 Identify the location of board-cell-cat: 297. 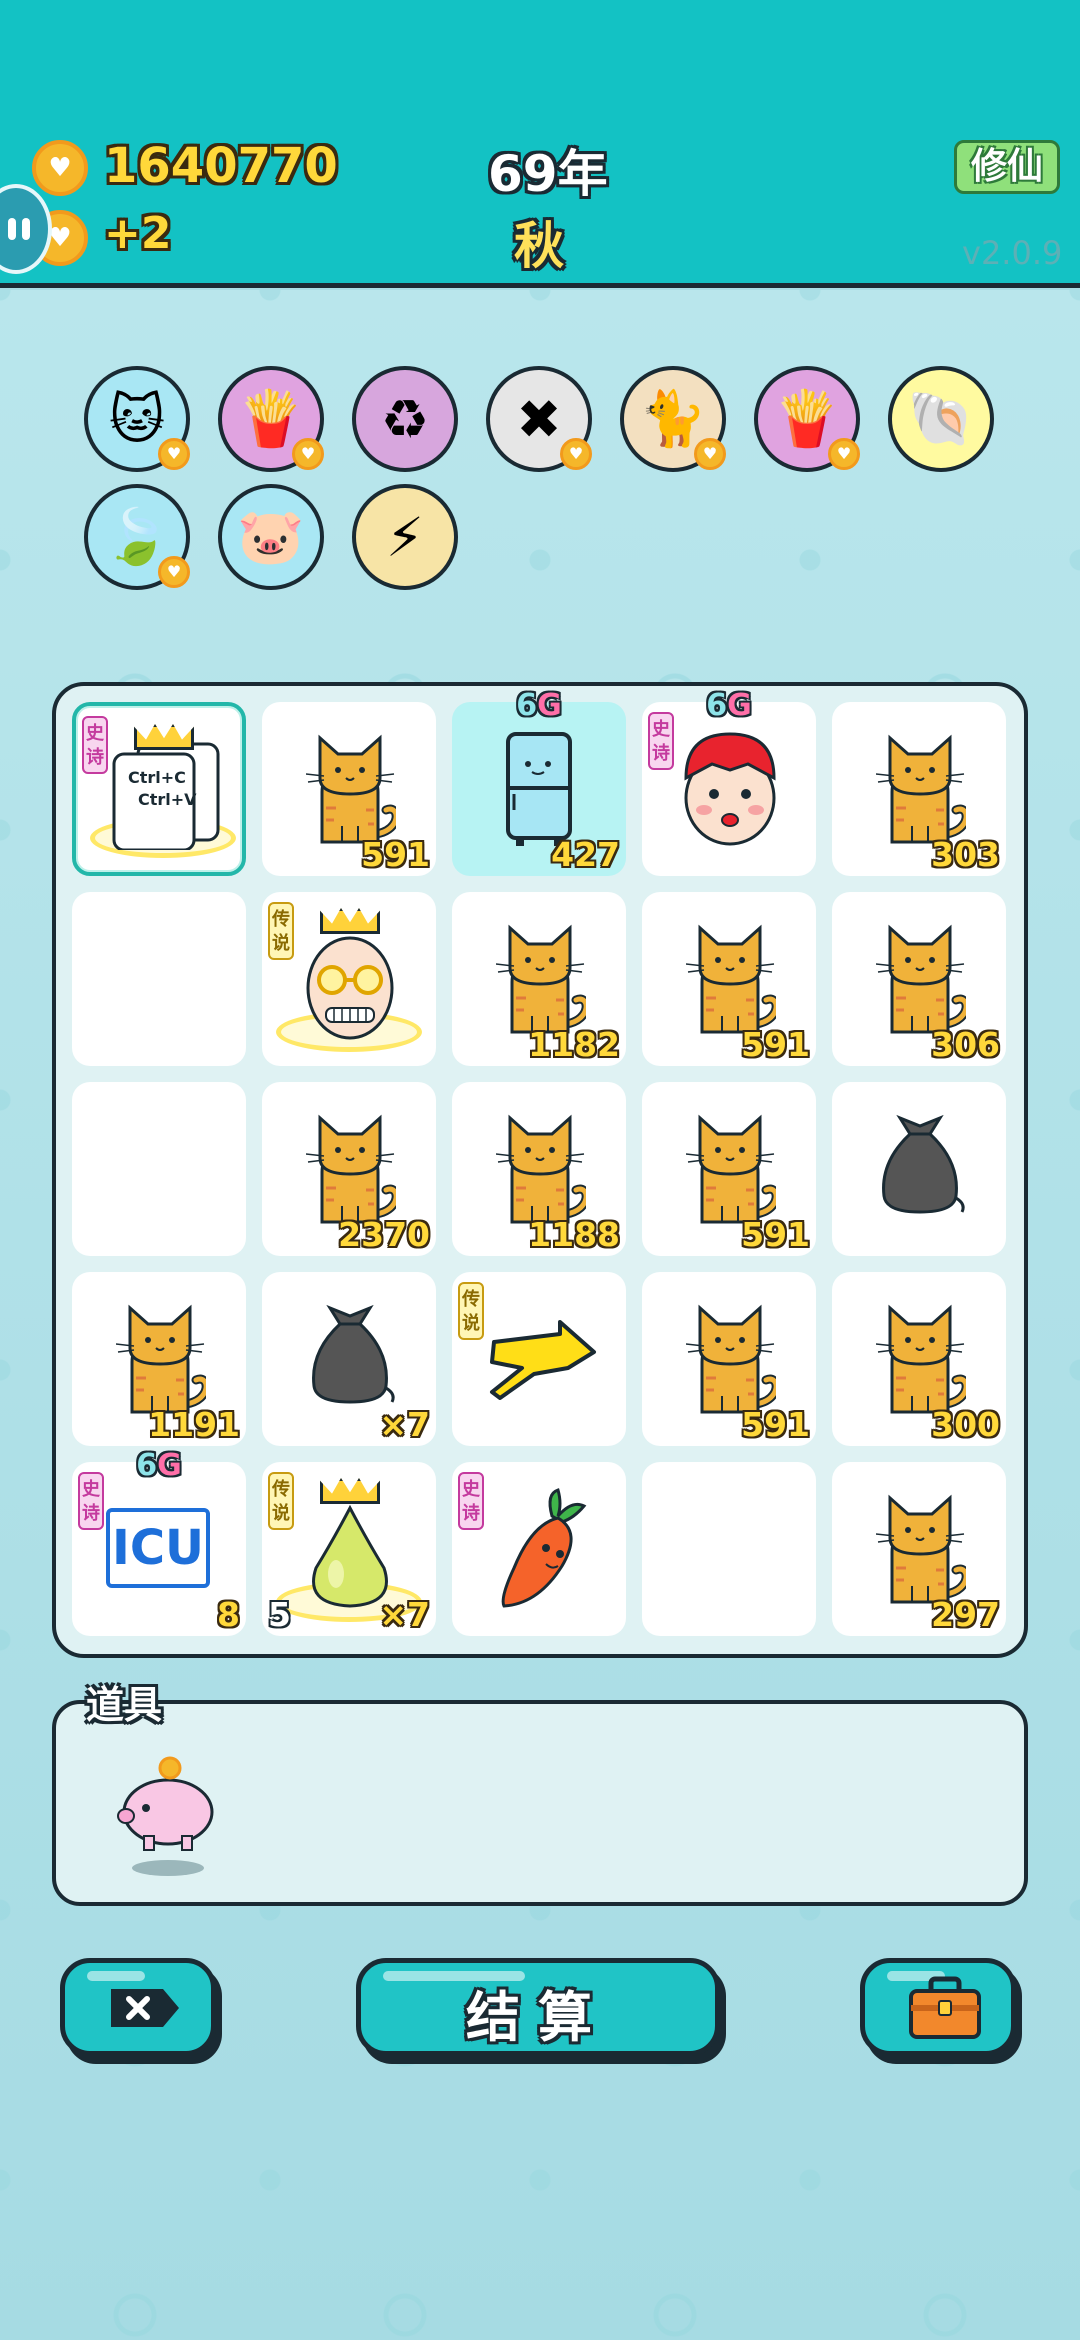
(919, 1549).